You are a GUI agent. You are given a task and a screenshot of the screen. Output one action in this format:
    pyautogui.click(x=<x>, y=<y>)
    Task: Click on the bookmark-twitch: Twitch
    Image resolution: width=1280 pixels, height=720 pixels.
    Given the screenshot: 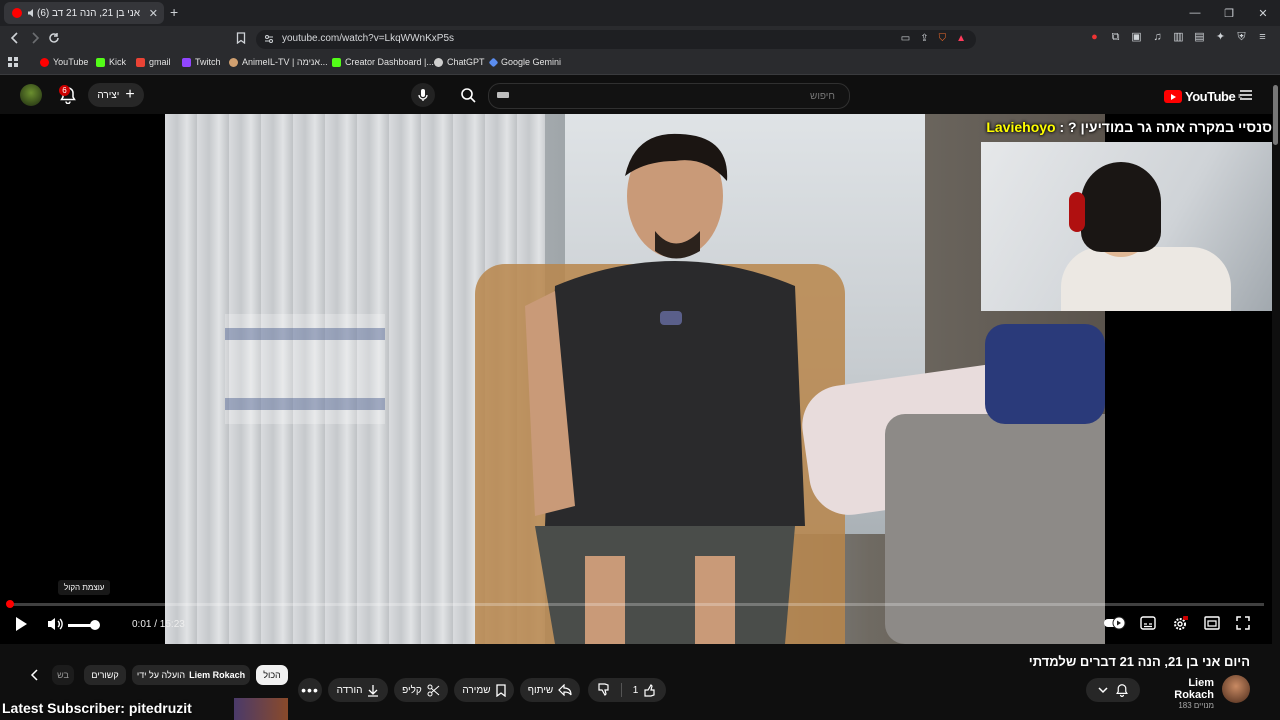 What is the action you would take?
    pyautogui.click(x=201, y=62)
    